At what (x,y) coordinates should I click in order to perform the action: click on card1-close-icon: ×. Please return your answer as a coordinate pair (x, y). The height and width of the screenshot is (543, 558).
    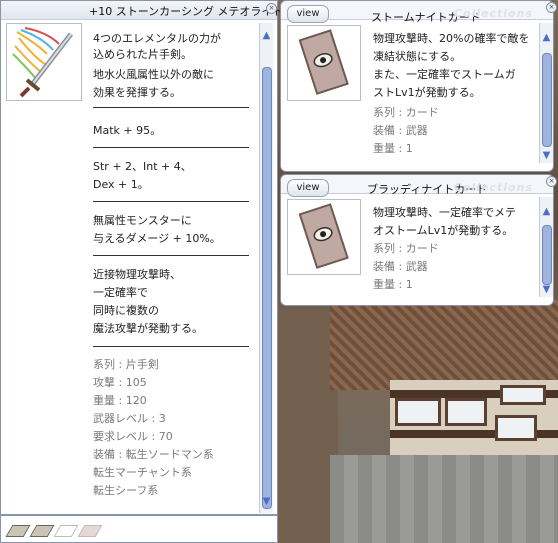
    Looking at the image, I should click on (551, 7).